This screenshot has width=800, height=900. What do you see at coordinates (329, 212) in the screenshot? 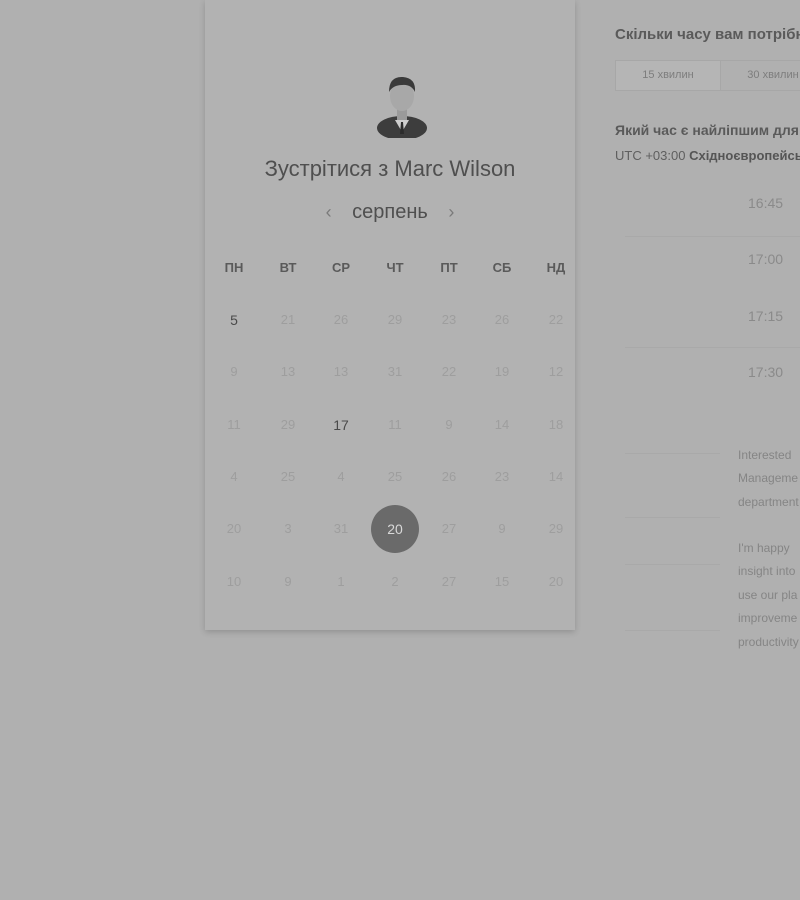
I see `prev-month-button: ‹` at bounding box center [329, 212].